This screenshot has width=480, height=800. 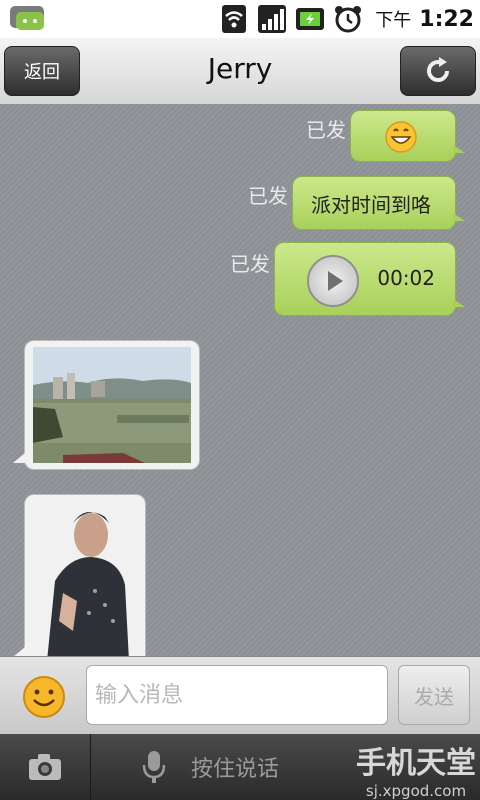 I want to click on voice-duration: 00:02, so click(x=406, y=278).